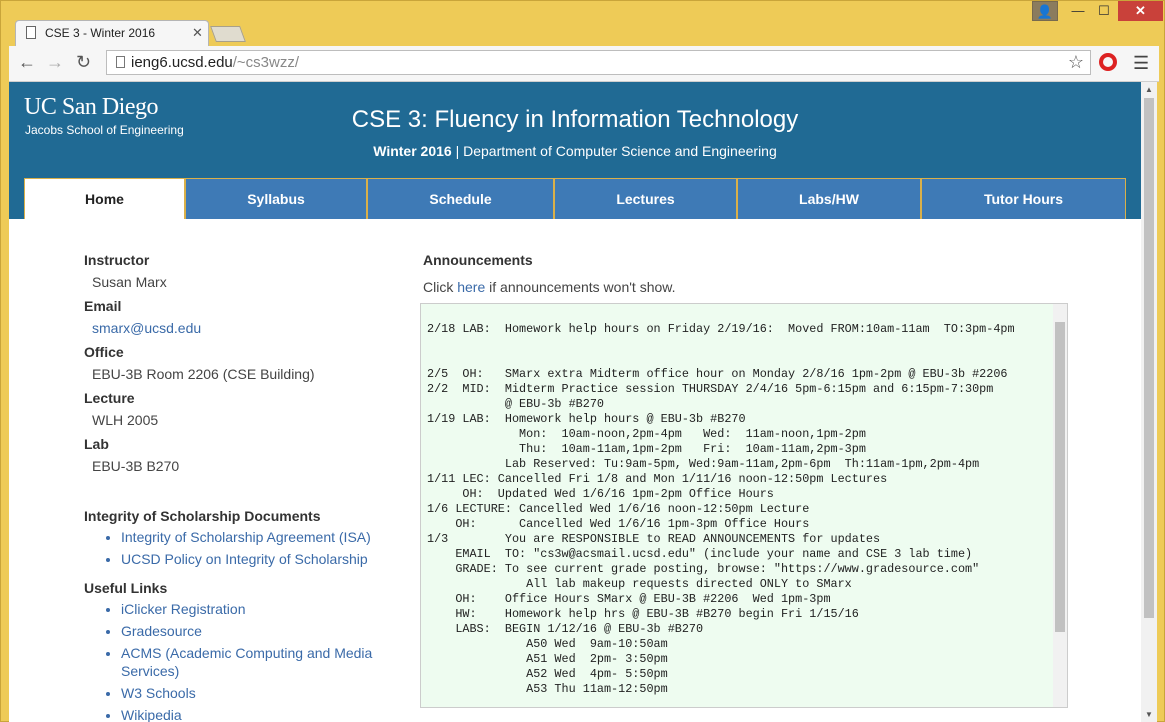 This screenshot has width=1165, height=722. What do you see at coordinates (262, 714) in the screenshot?
I see `link-wikipedia: Wikipedia` at bounding box center [262, 714].